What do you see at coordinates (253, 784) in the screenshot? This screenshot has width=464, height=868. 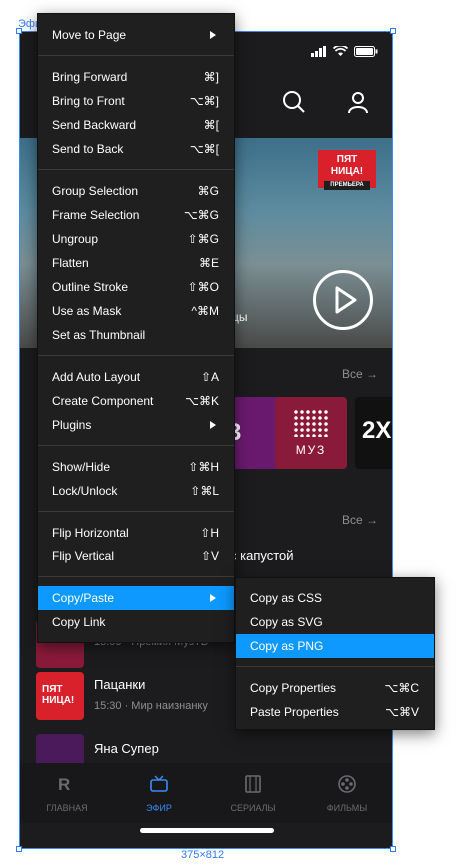 I see `film-icon` at bounding box center [253, 784].